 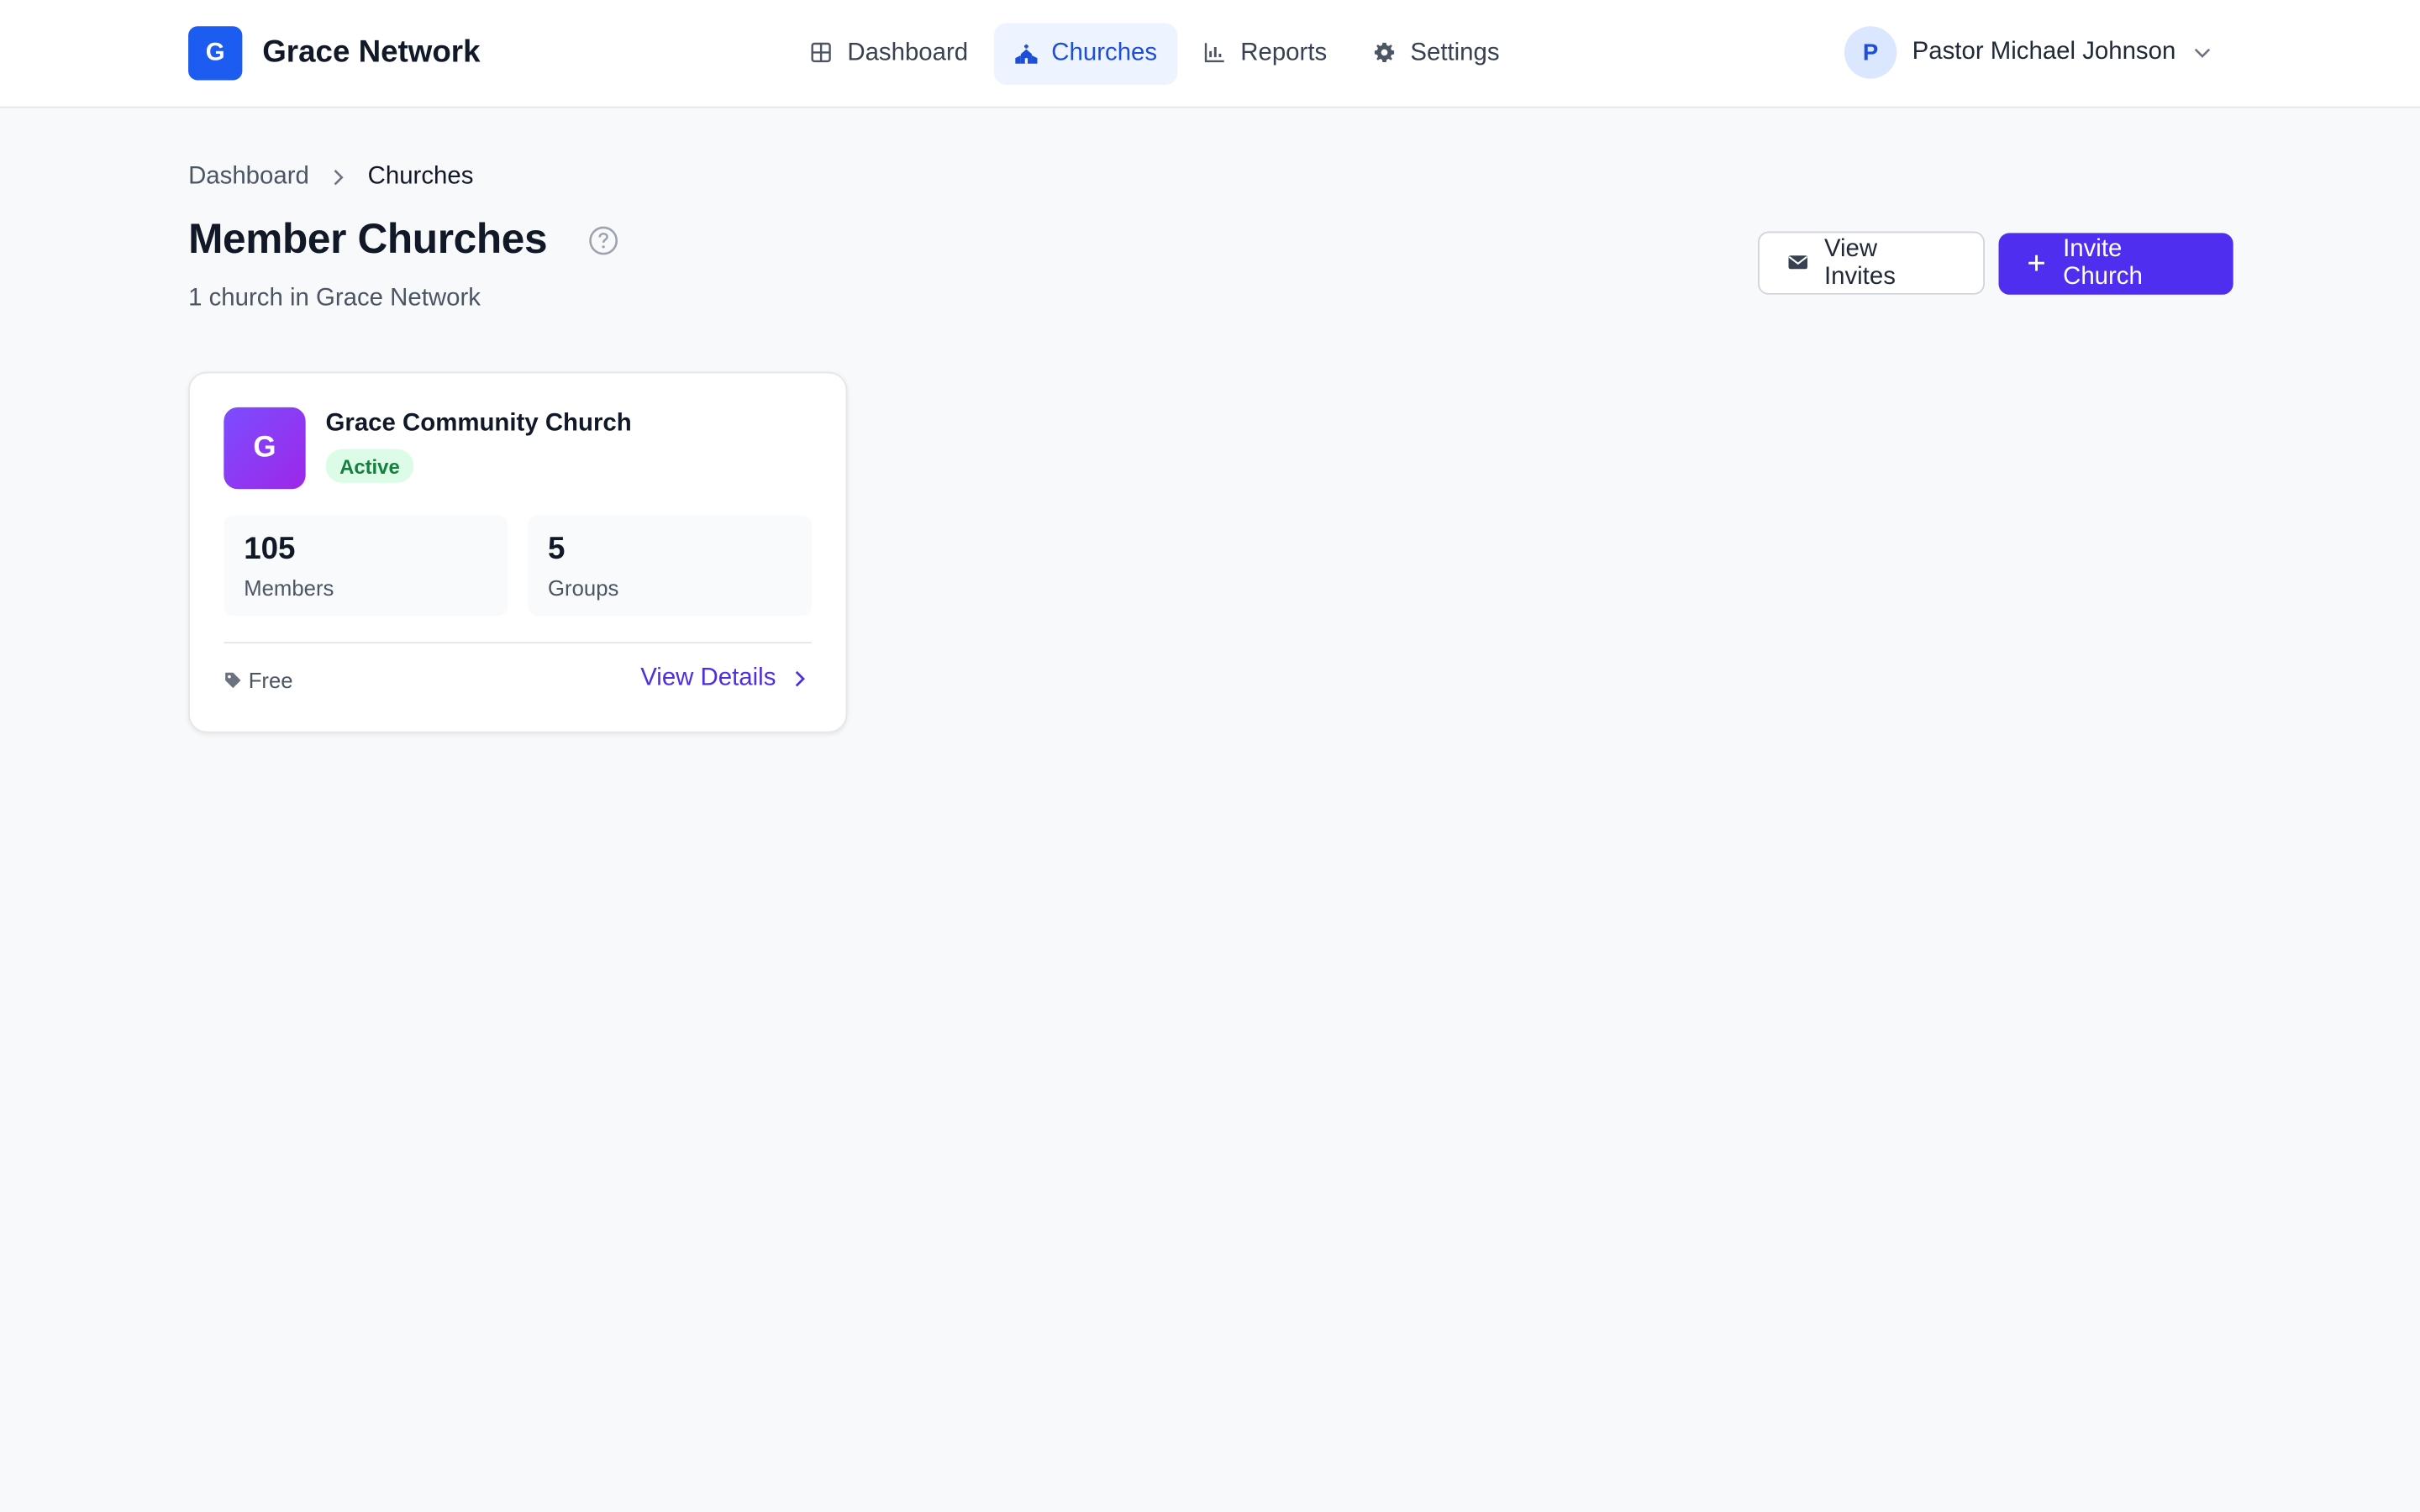 I want to click on brand-logo: G, so click(x=216, y=53).